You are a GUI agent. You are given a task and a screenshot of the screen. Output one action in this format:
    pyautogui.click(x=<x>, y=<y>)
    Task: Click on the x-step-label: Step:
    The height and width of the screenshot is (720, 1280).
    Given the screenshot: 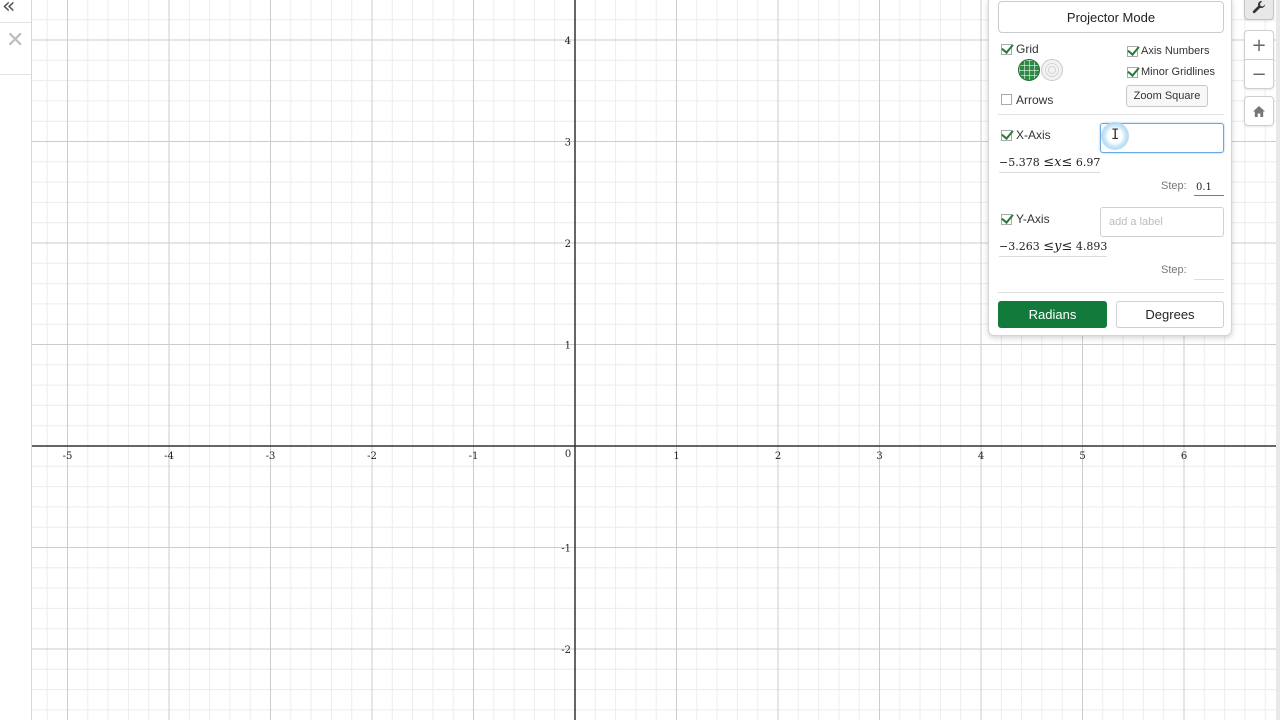 What is the action you would take?
    pyautogui.click(x=1174, y=186)
    